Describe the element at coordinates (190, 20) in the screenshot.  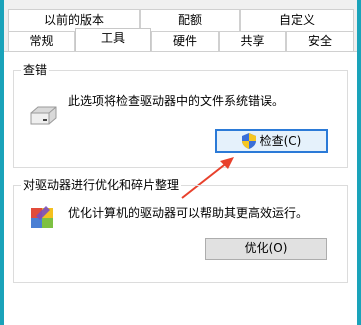
I see `tab-quota: 配额` at that location.